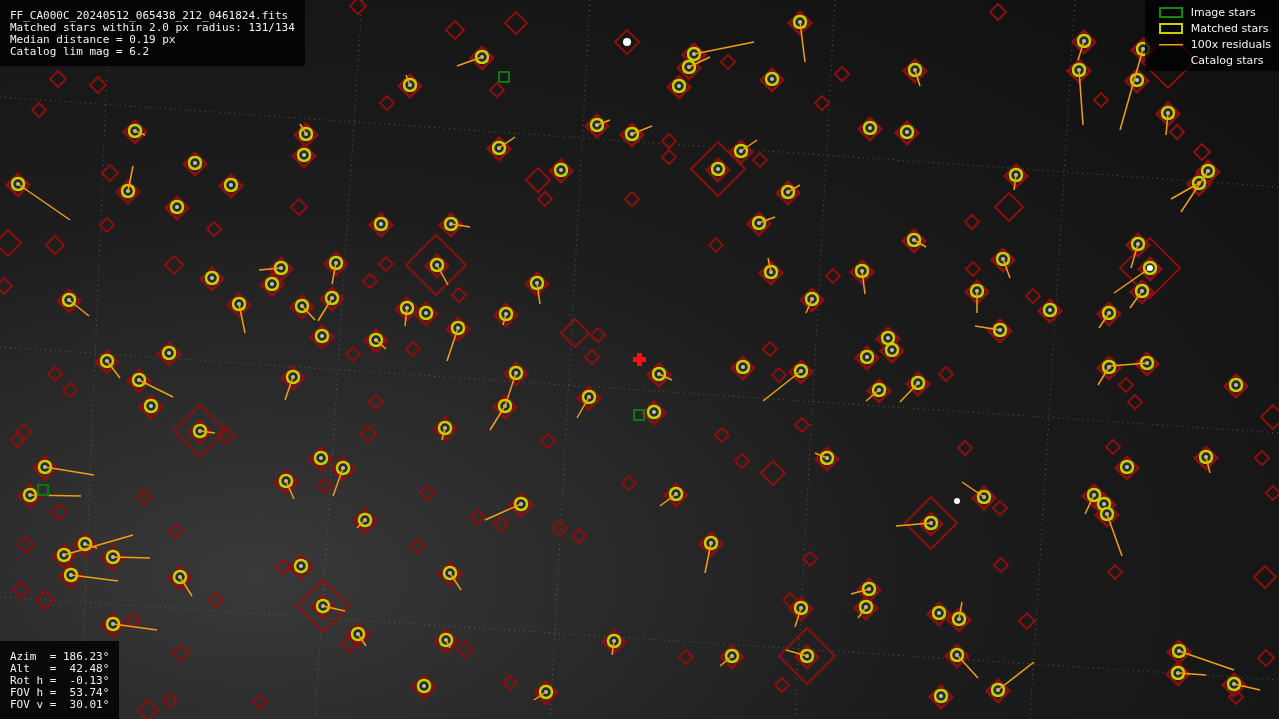 Image resolution: width=1279 pixels, height=719 pixels. Describe the element at coordinates (60, 669) in the screenshot. I see `pointing-text: Alt = 42.48°` at that location.